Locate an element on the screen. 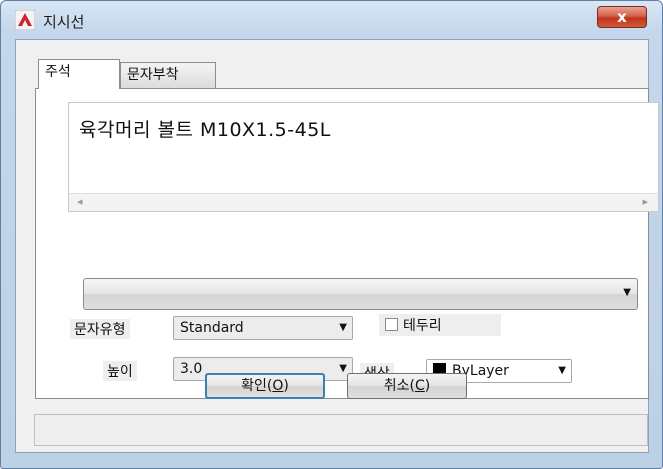 The image size is (663, 469). ok-button-accesskey: O is located at coordinates (278, 386).